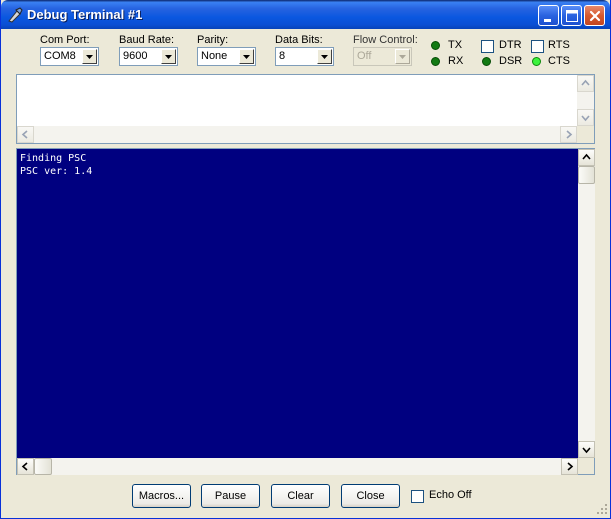  I want to click on flow-control-select: Off, so click(382, 56).